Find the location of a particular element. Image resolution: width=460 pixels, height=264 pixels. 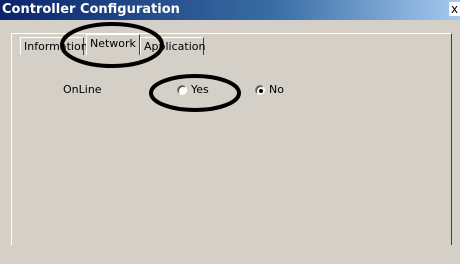

online-yes-label: Yes is located at coordinates (200, 89).